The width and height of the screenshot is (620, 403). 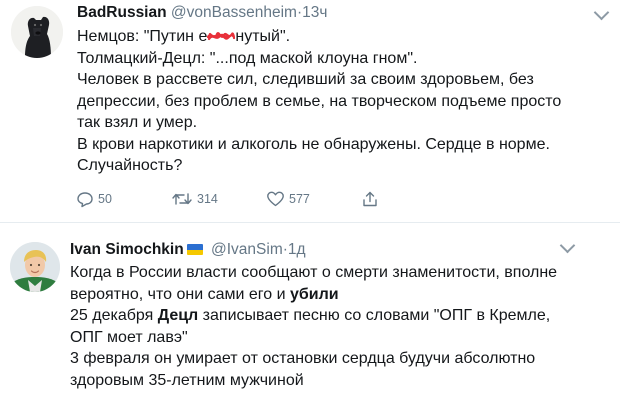 I want to click on tweet-actions: 50 314 577, so click(x=236, y=200).